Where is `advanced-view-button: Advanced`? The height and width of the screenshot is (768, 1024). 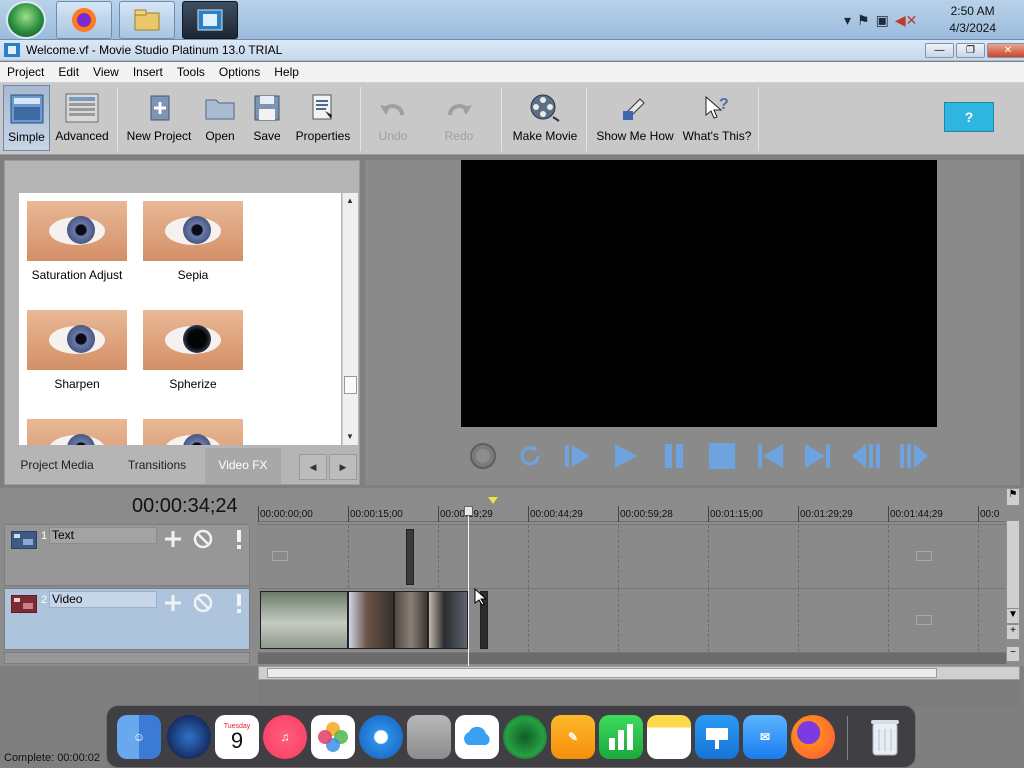
advanced-view-button: Advanced is located at coordinates (82, 118).